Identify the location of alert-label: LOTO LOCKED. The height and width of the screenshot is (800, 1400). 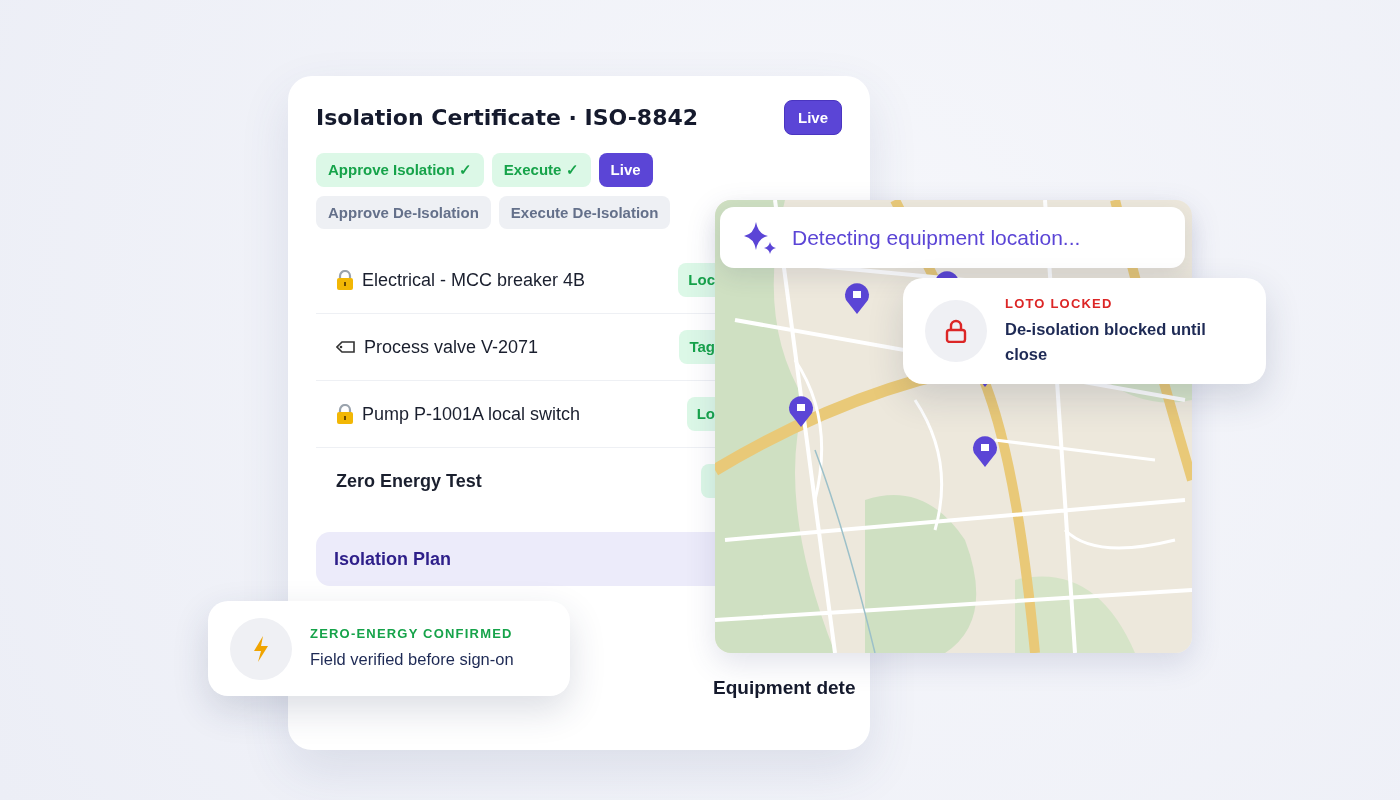
(1059, 303).